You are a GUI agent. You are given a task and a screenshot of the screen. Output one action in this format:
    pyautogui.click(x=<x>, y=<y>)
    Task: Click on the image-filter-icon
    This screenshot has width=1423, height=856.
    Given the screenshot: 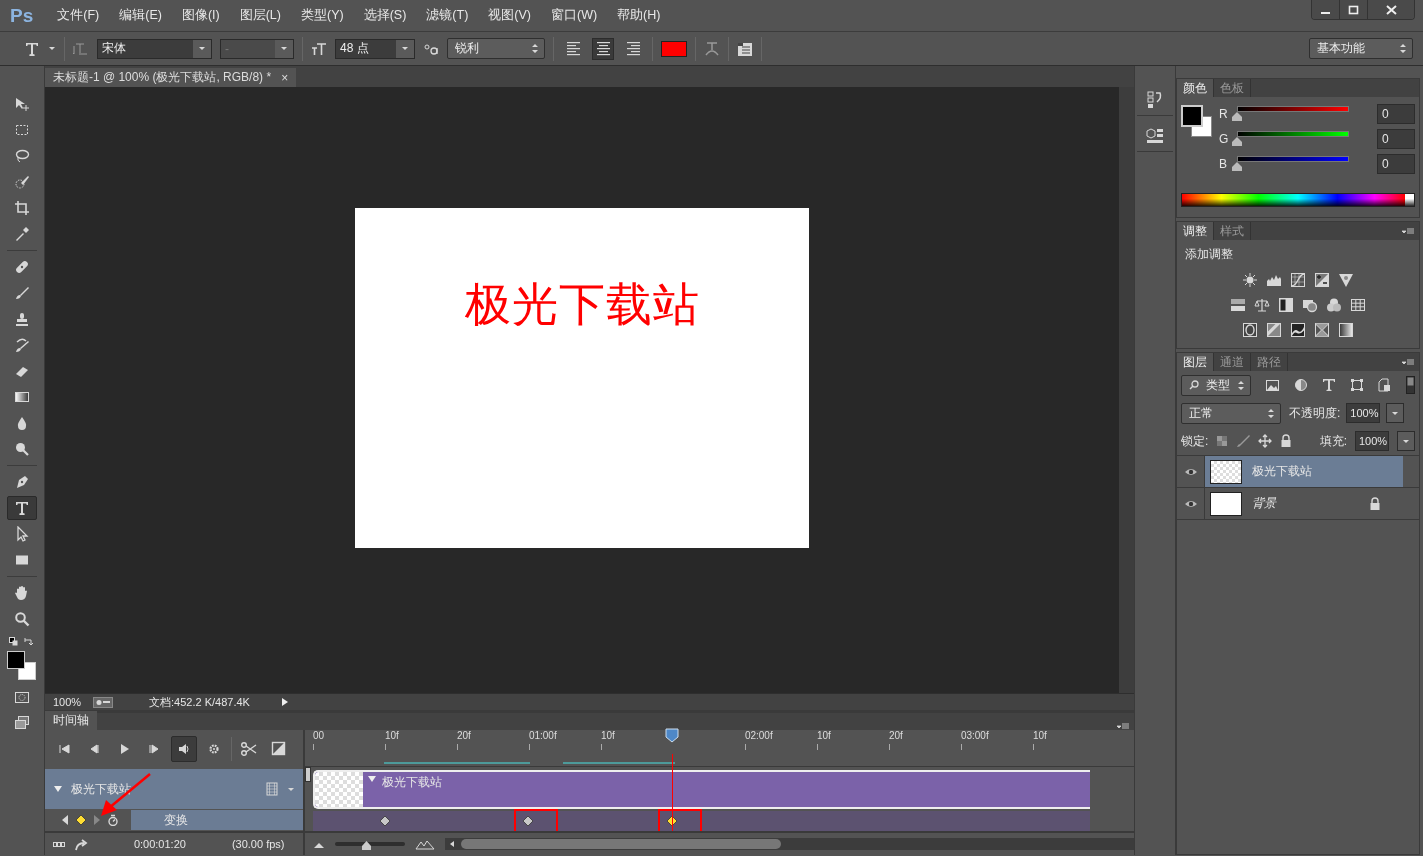 What is the action you would take?
    pyautogui.click(x=1272, y=385)
    